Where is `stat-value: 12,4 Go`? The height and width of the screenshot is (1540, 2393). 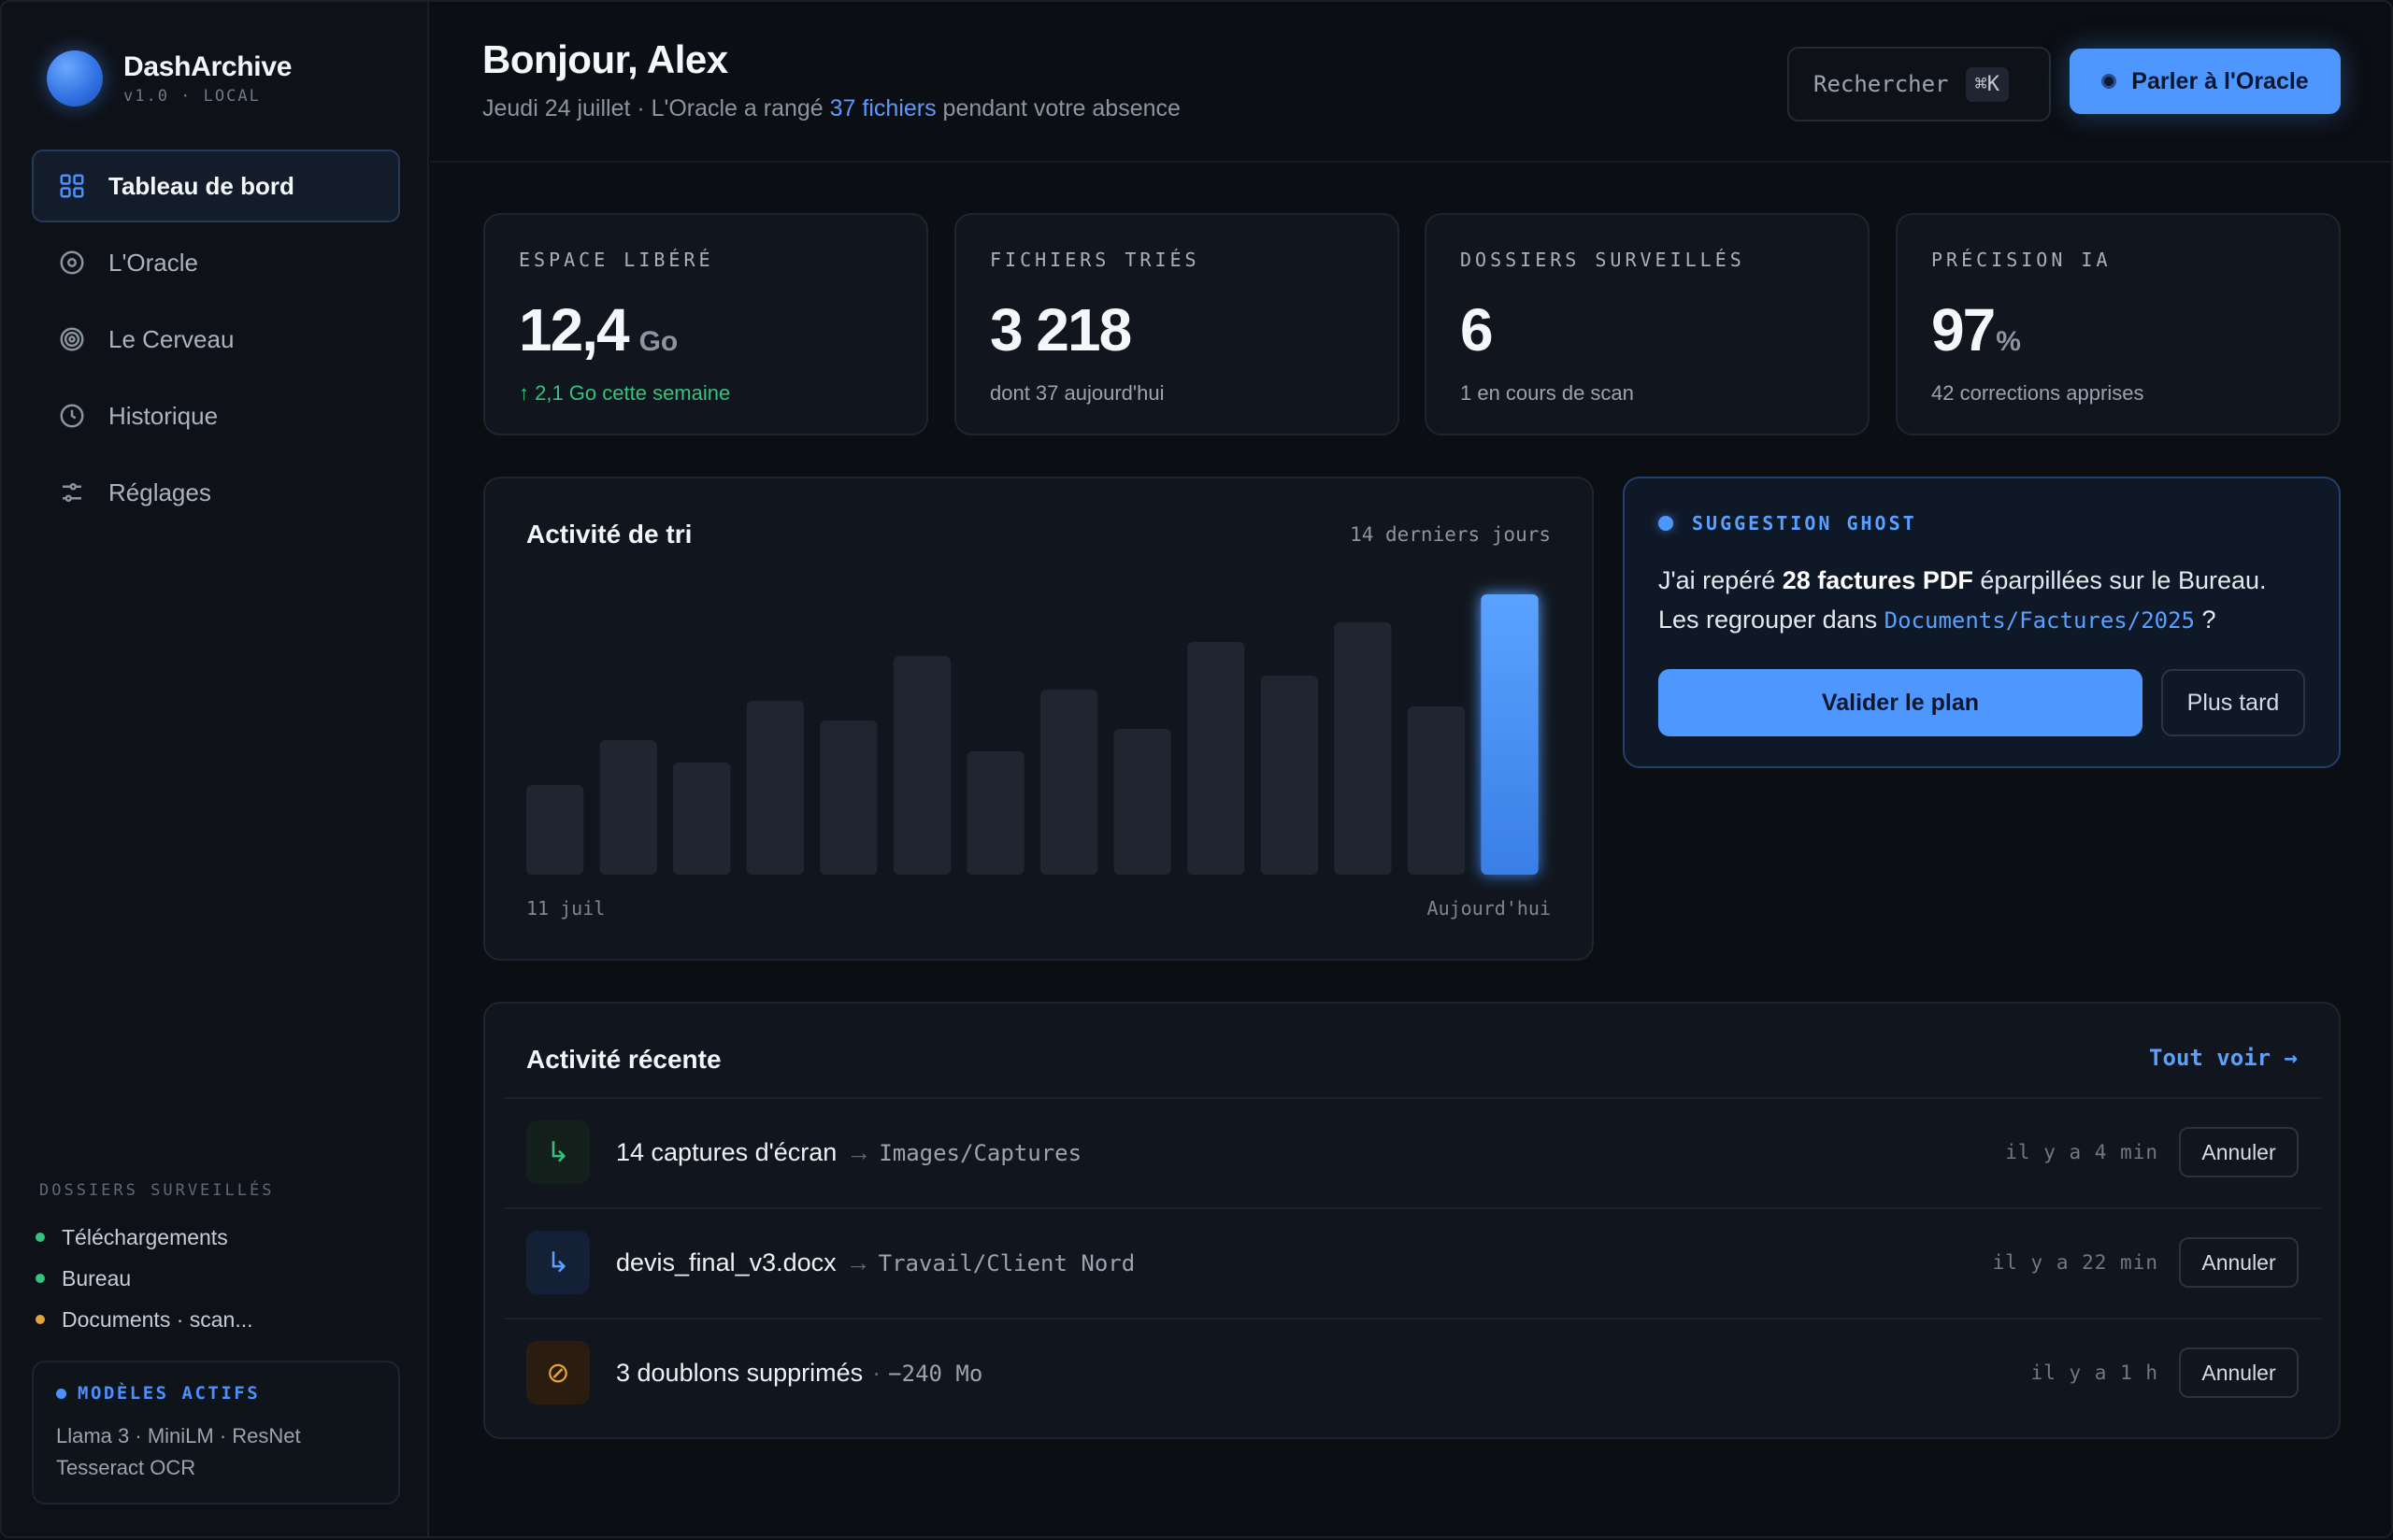
stat-value: 12,4 Go is located at coordinates (706, 329).